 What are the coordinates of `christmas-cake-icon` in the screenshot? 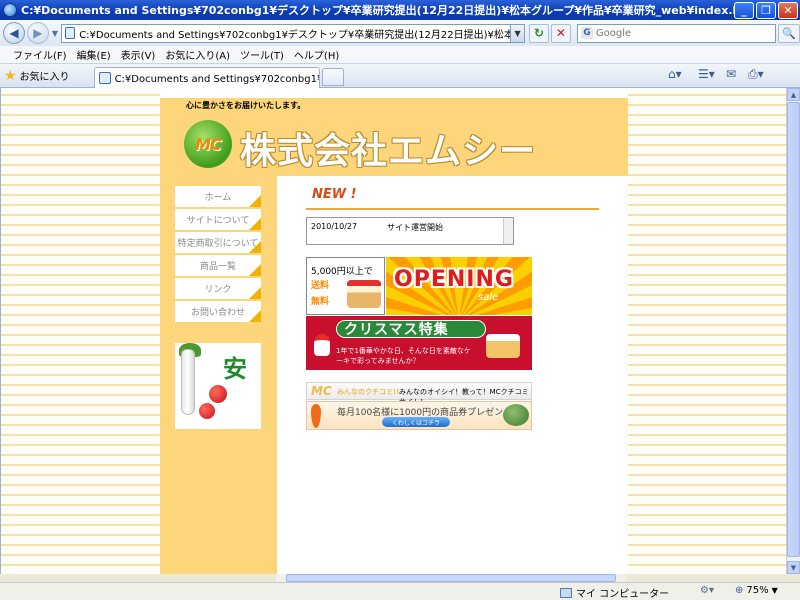 It's located at (503, 346).